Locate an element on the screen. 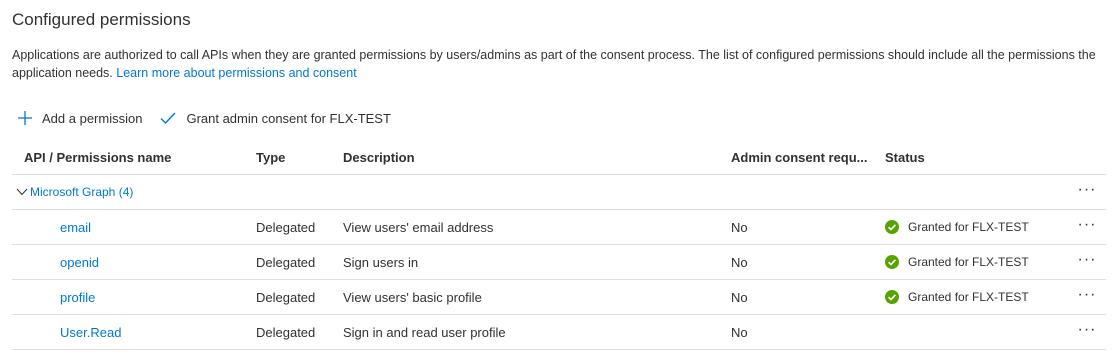 The width and height of the screenshot is (1116, 362). header-description: Description is located at coordinates (379, 157).